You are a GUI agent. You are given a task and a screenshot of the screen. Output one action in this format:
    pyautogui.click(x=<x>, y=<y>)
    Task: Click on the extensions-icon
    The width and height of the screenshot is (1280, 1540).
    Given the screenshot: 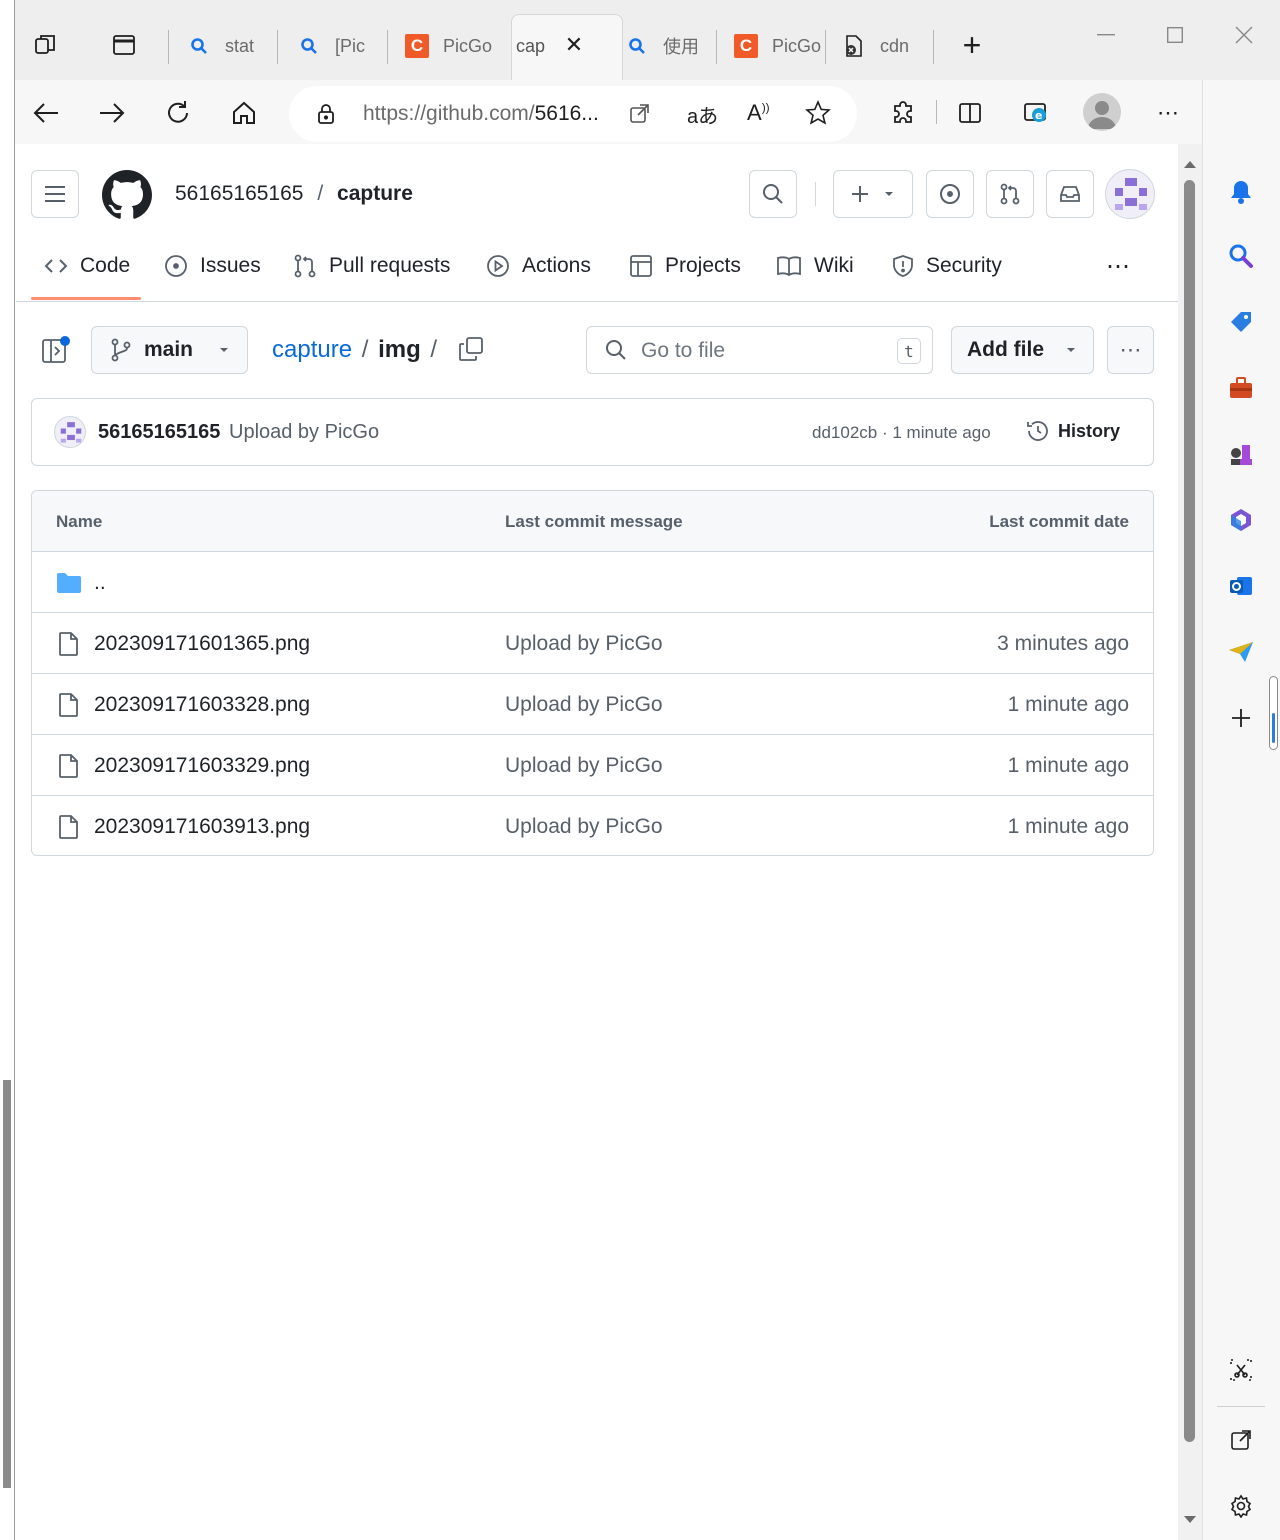 What is the action you would take?
    pyautogui.click(x=904, y=113)
    